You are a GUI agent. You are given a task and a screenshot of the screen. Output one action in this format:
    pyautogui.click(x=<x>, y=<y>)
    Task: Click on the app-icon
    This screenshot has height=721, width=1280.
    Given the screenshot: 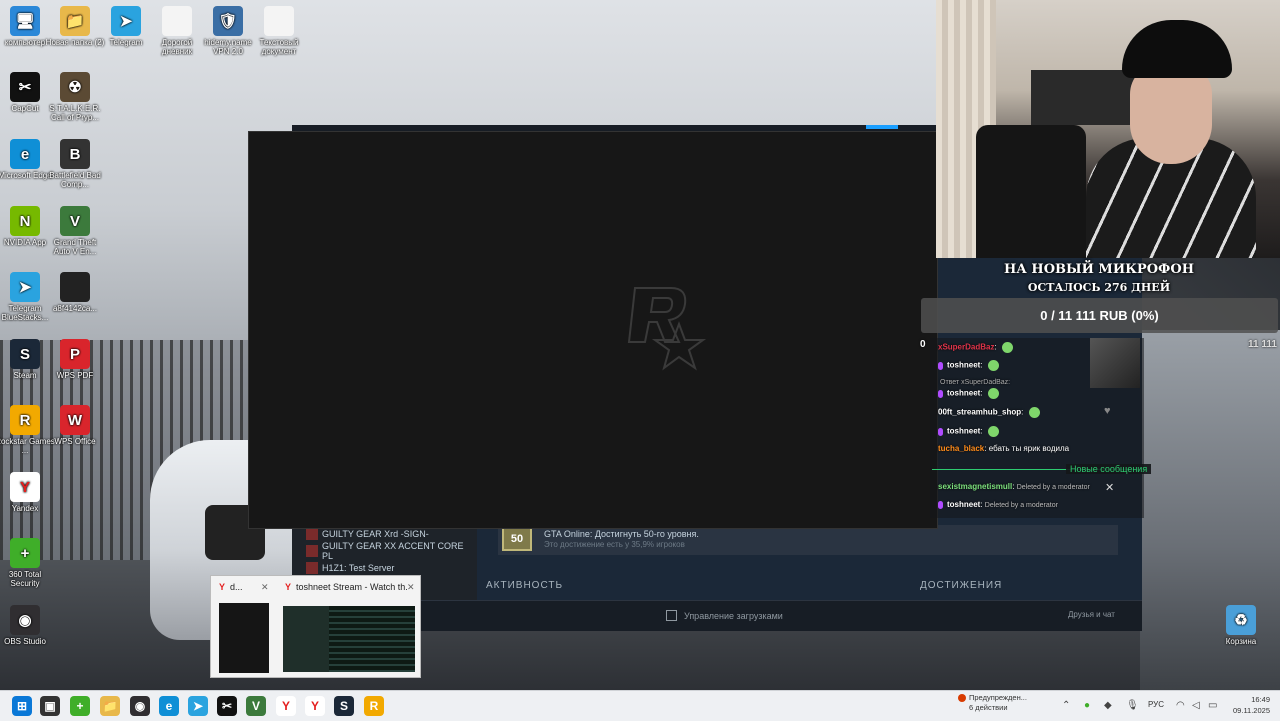 What is the action you would take?
    pyautogui.click(x=75, y=287)
    